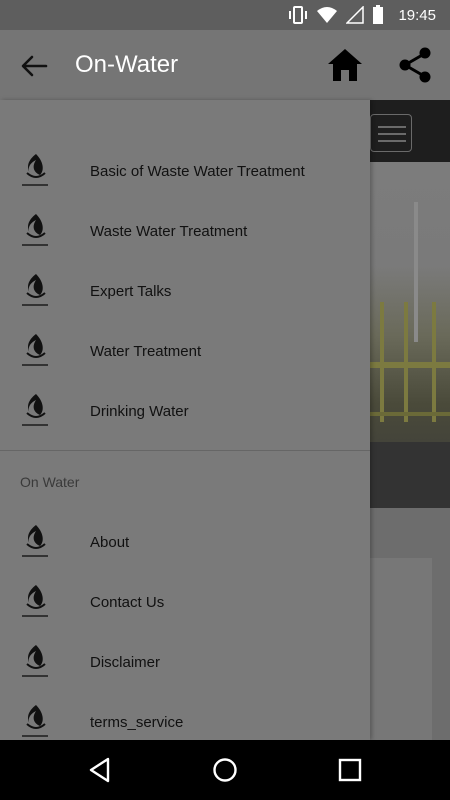 This screenshot has width=450, height=800. I want to click on app-title: On-Water, so click(127, 64).